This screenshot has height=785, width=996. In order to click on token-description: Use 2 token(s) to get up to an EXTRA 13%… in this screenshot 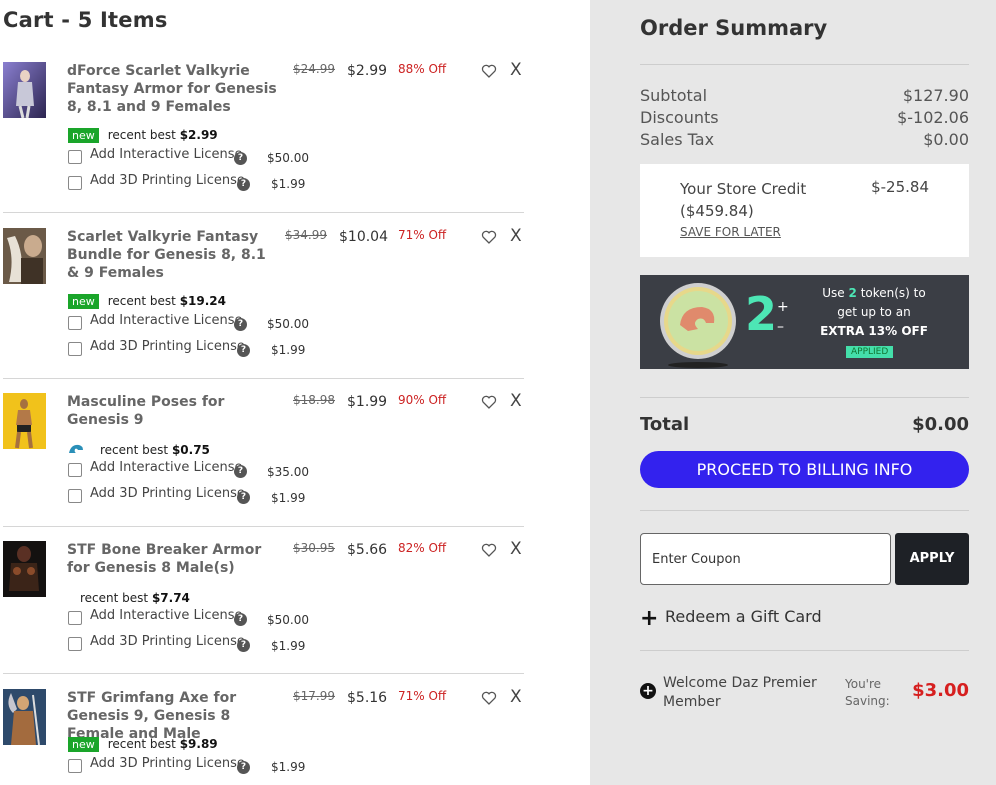, I will do `click(874, 312)`.